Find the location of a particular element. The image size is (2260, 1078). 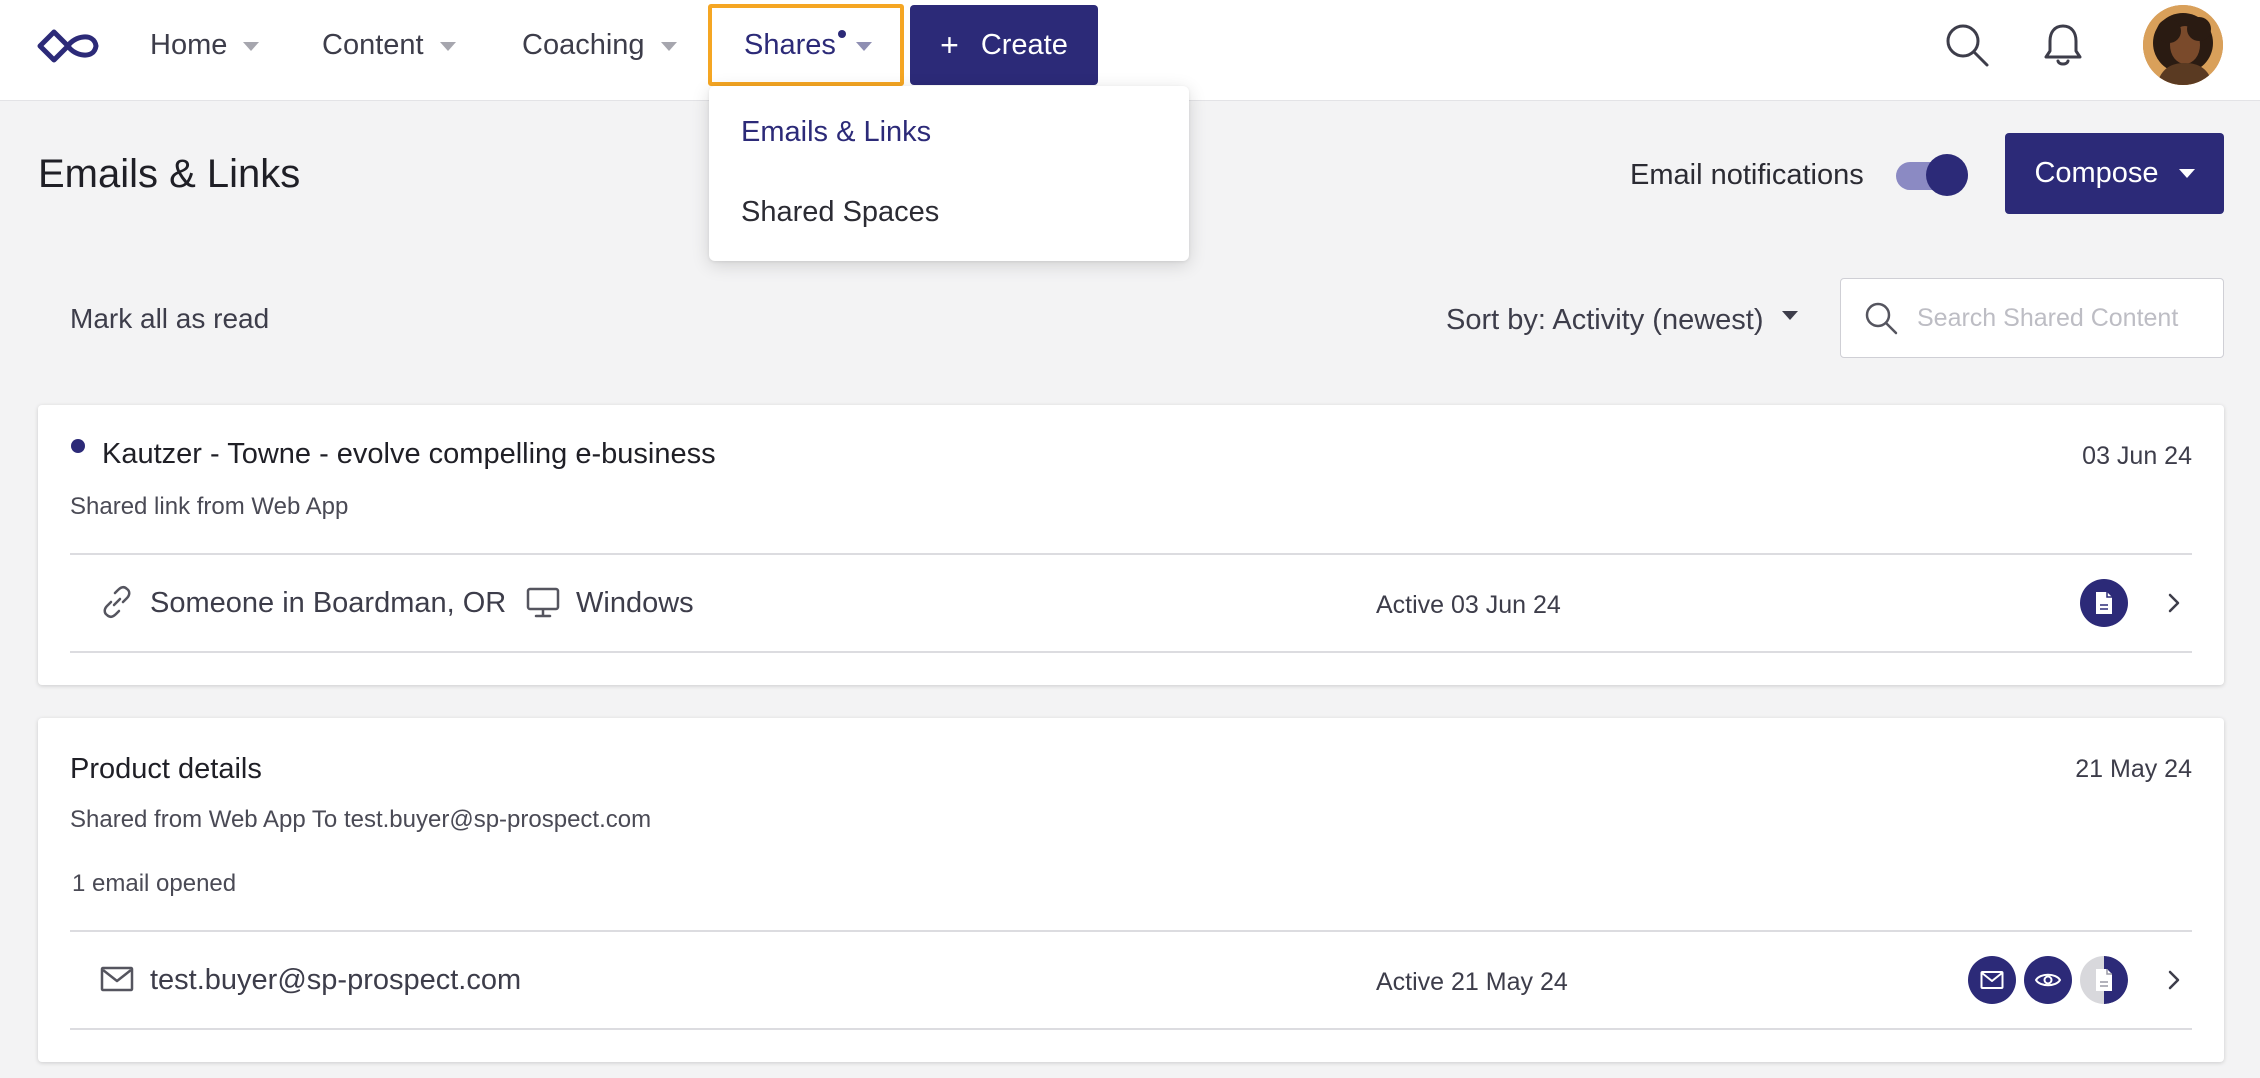

device-name: Windows is located at coordinates (635, 603).